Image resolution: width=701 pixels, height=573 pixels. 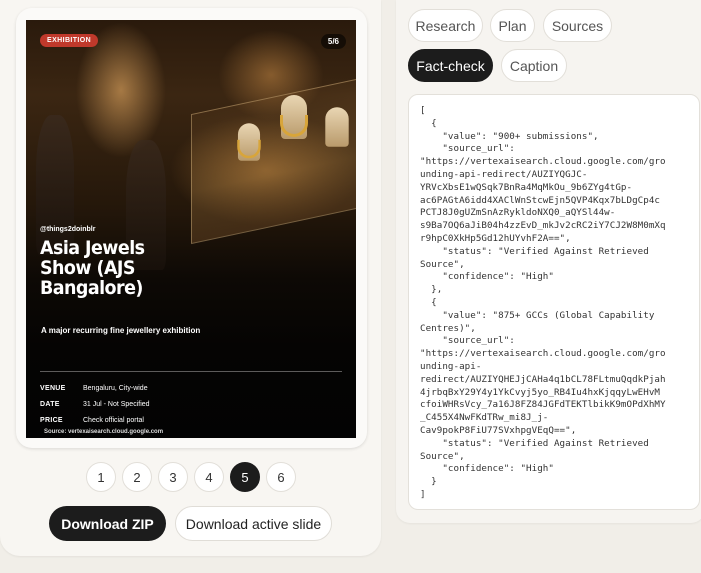 I want to click on social-handle: @things2doinblr, so click(x=68, y=229).